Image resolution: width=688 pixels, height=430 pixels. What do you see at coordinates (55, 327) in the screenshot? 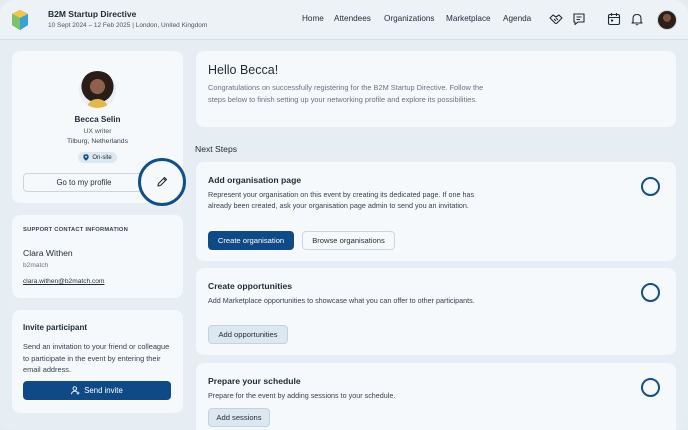
I see `invite-title: Invite participant` at bounding box center [55, 327].